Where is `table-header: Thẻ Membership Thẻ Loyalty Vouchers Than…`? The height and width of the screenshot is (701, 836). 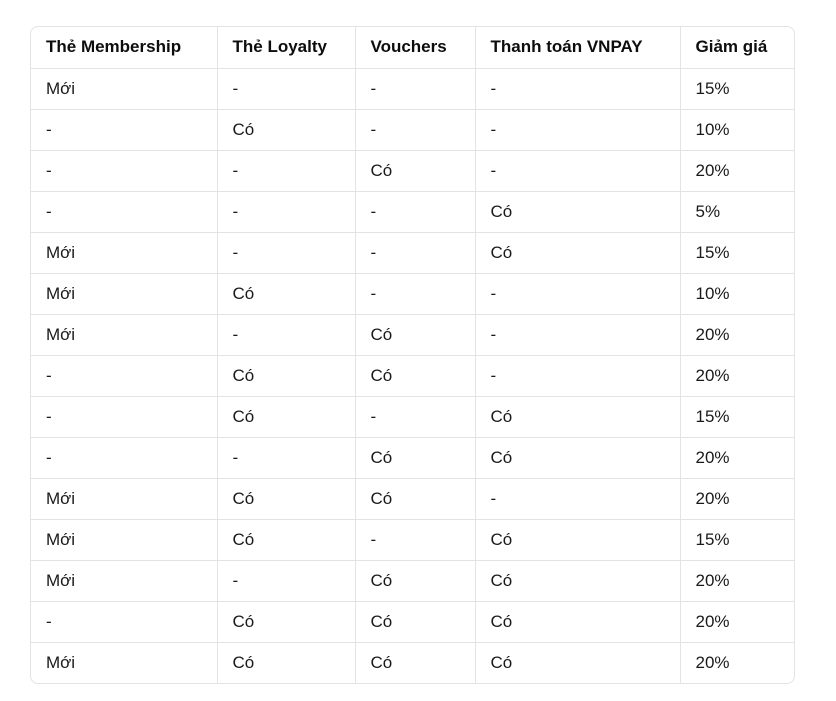
table-header: Thẻ Membership Thẻ Loyalty Vouchers Than… is located at coordinates (412, 48).